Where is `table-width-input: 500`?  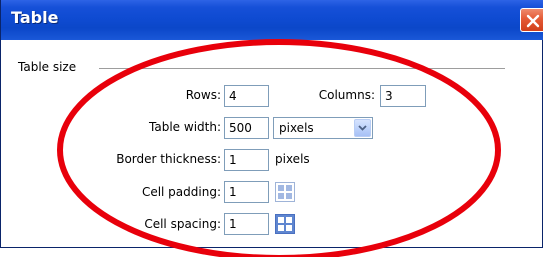
table-width-input: 500 is located at coordinates (246, 128).